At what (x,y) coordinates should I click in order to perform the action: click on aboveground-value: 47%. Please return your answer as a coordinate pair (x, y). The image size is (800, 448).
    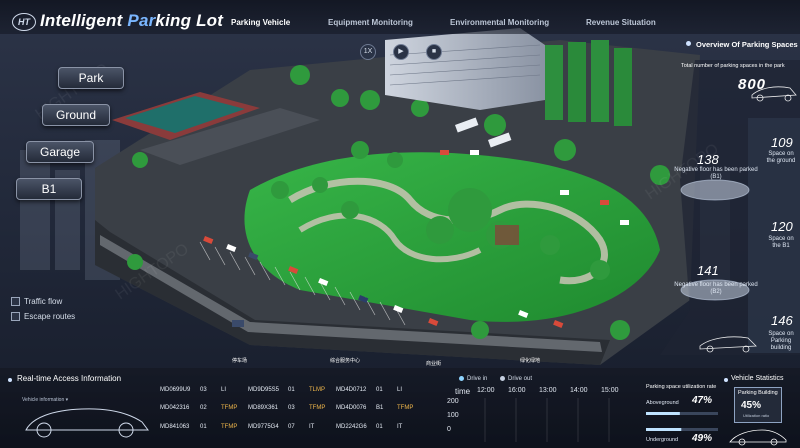
    Looking at the image, I should click on (702, 400).